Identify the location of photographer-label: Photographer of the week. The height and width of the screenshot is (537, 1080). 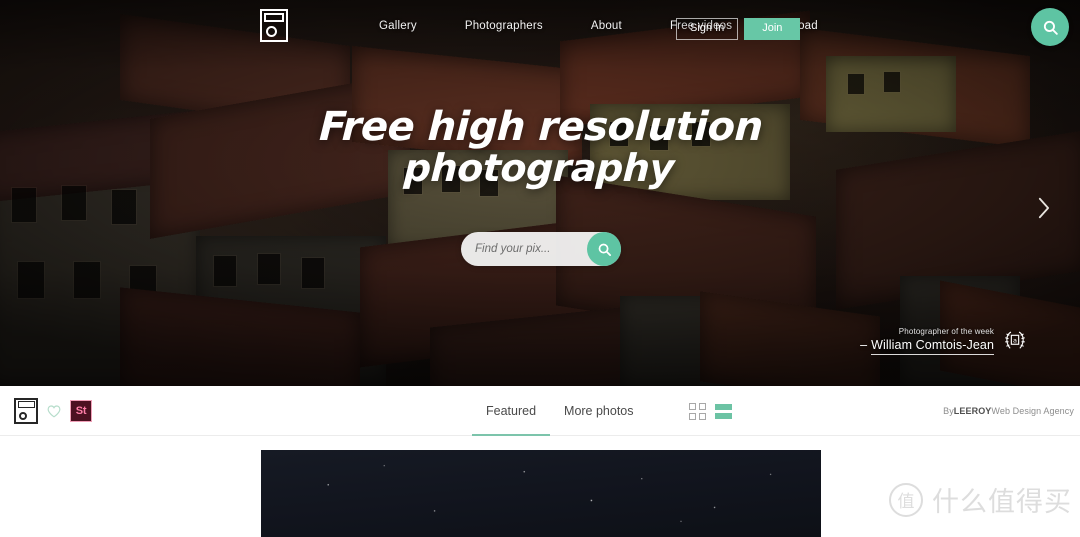
(946, 331).